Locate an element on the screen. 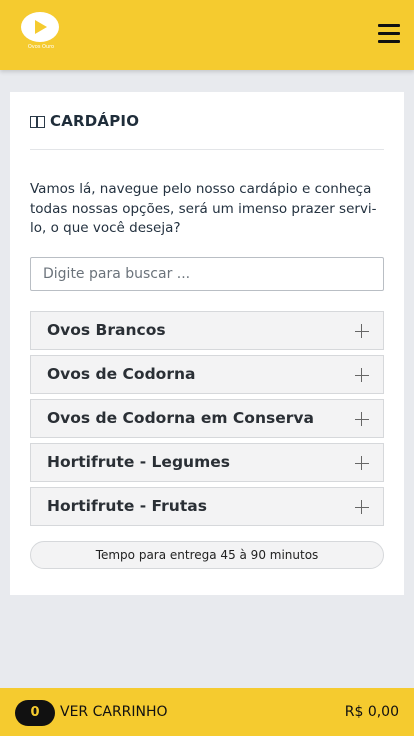 This screenshot has width=414, height=736. cart-count-badge: 0 is located at coordinates (35, 713).